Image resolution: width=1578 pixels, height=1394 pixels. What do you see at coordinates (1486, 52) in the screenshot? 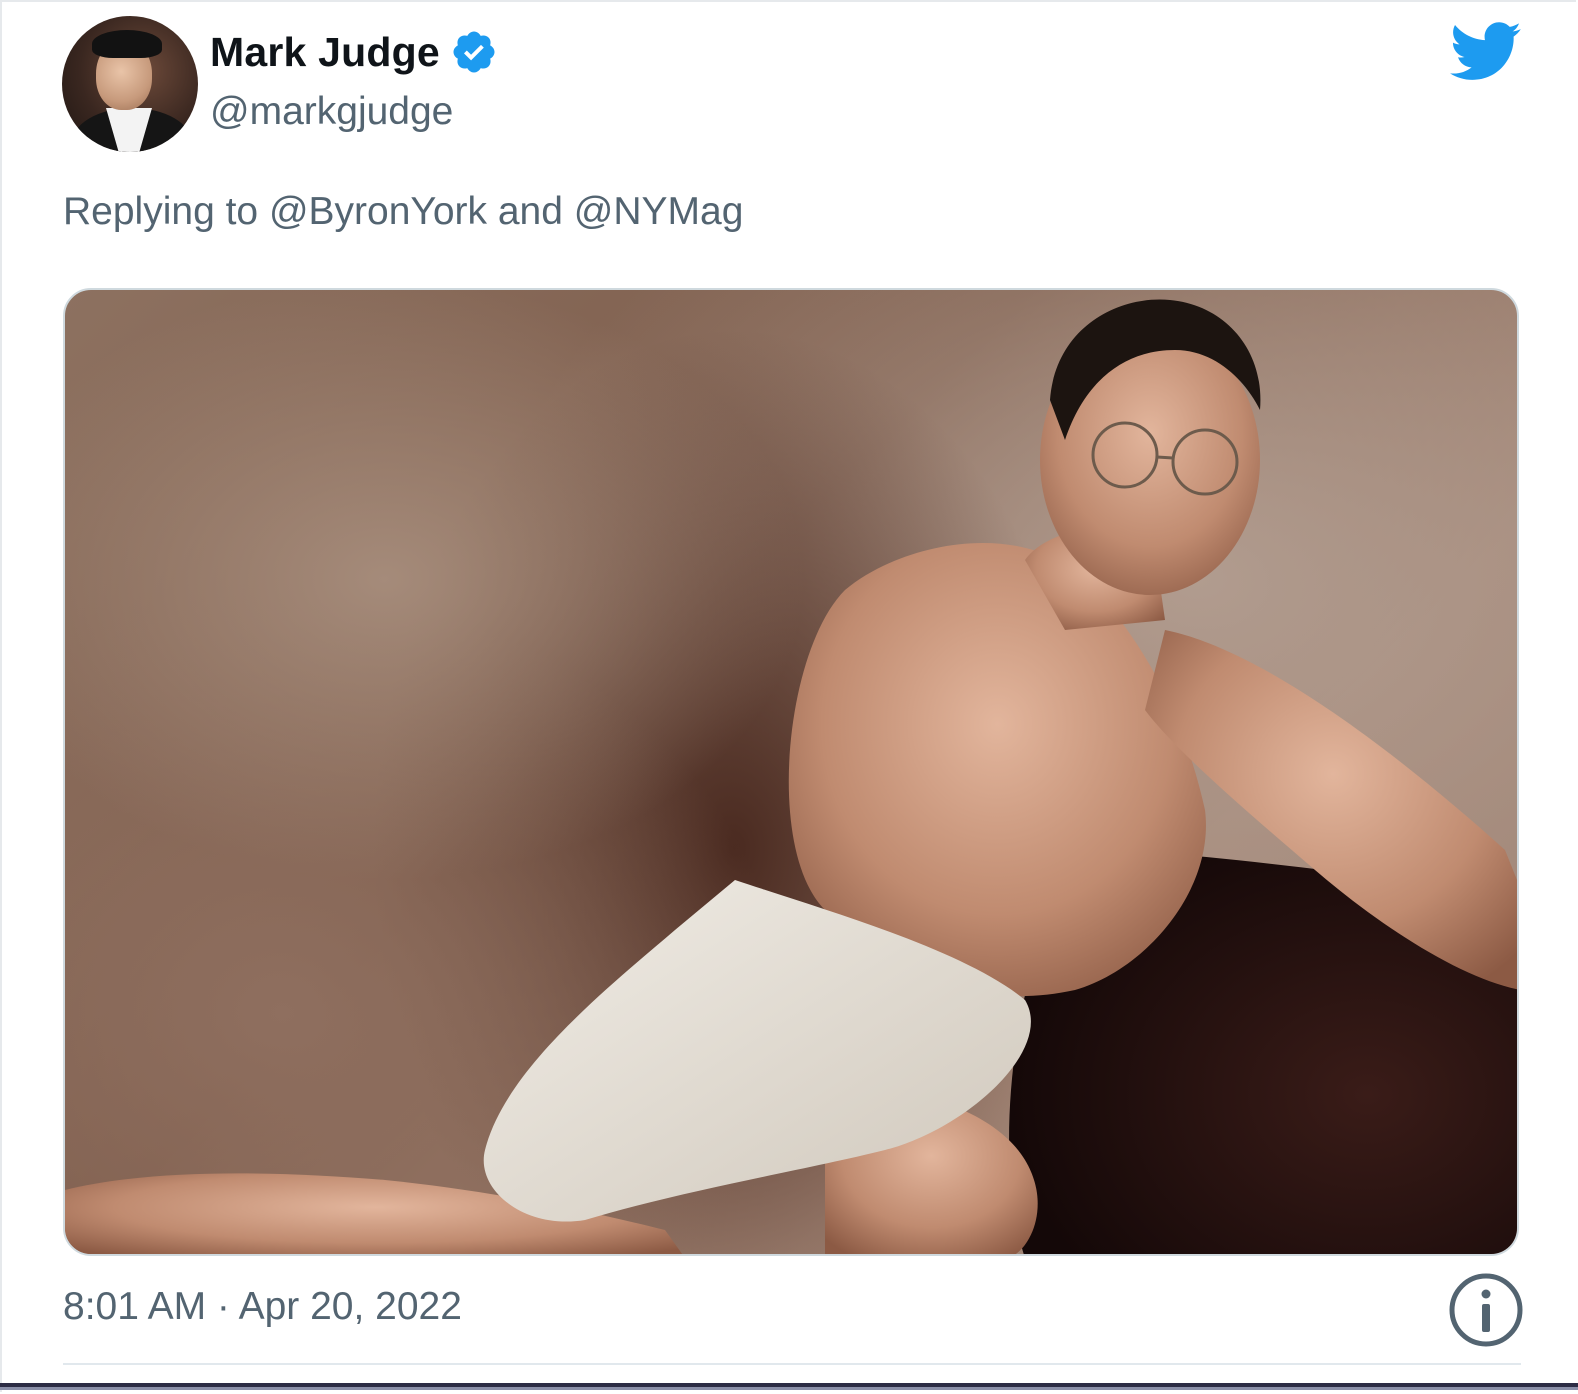
I see `twitter-bird-icon` at bounding box center [1486, 52].